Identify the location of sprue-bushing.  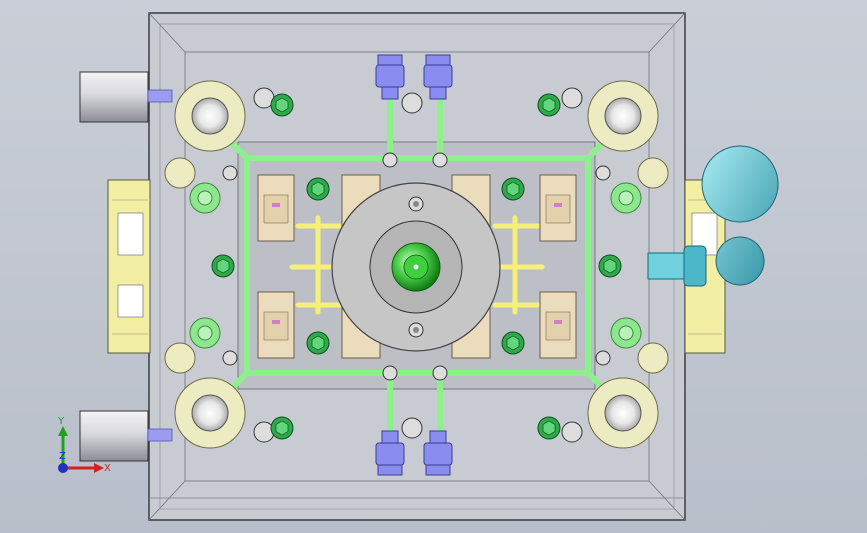
(416, 267).